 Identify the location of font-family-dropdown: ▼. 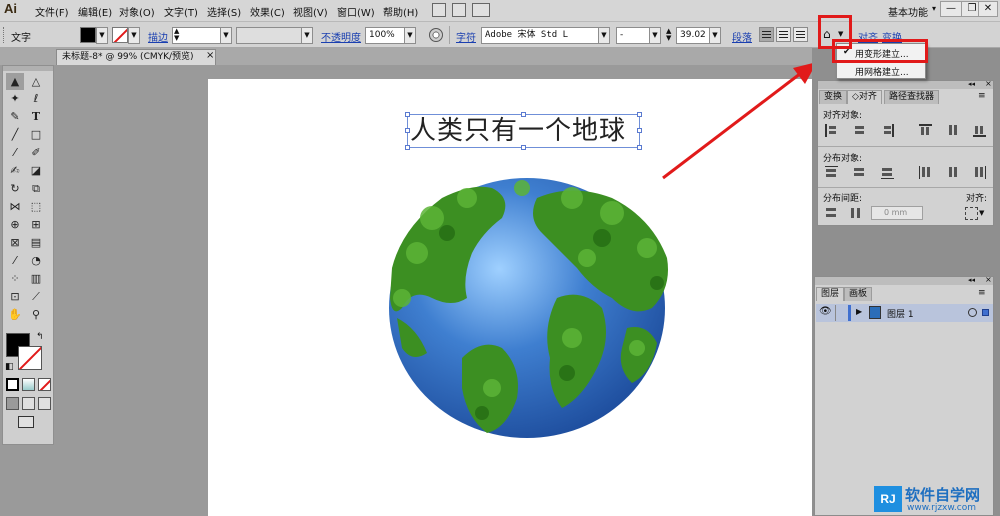
(604, 35).